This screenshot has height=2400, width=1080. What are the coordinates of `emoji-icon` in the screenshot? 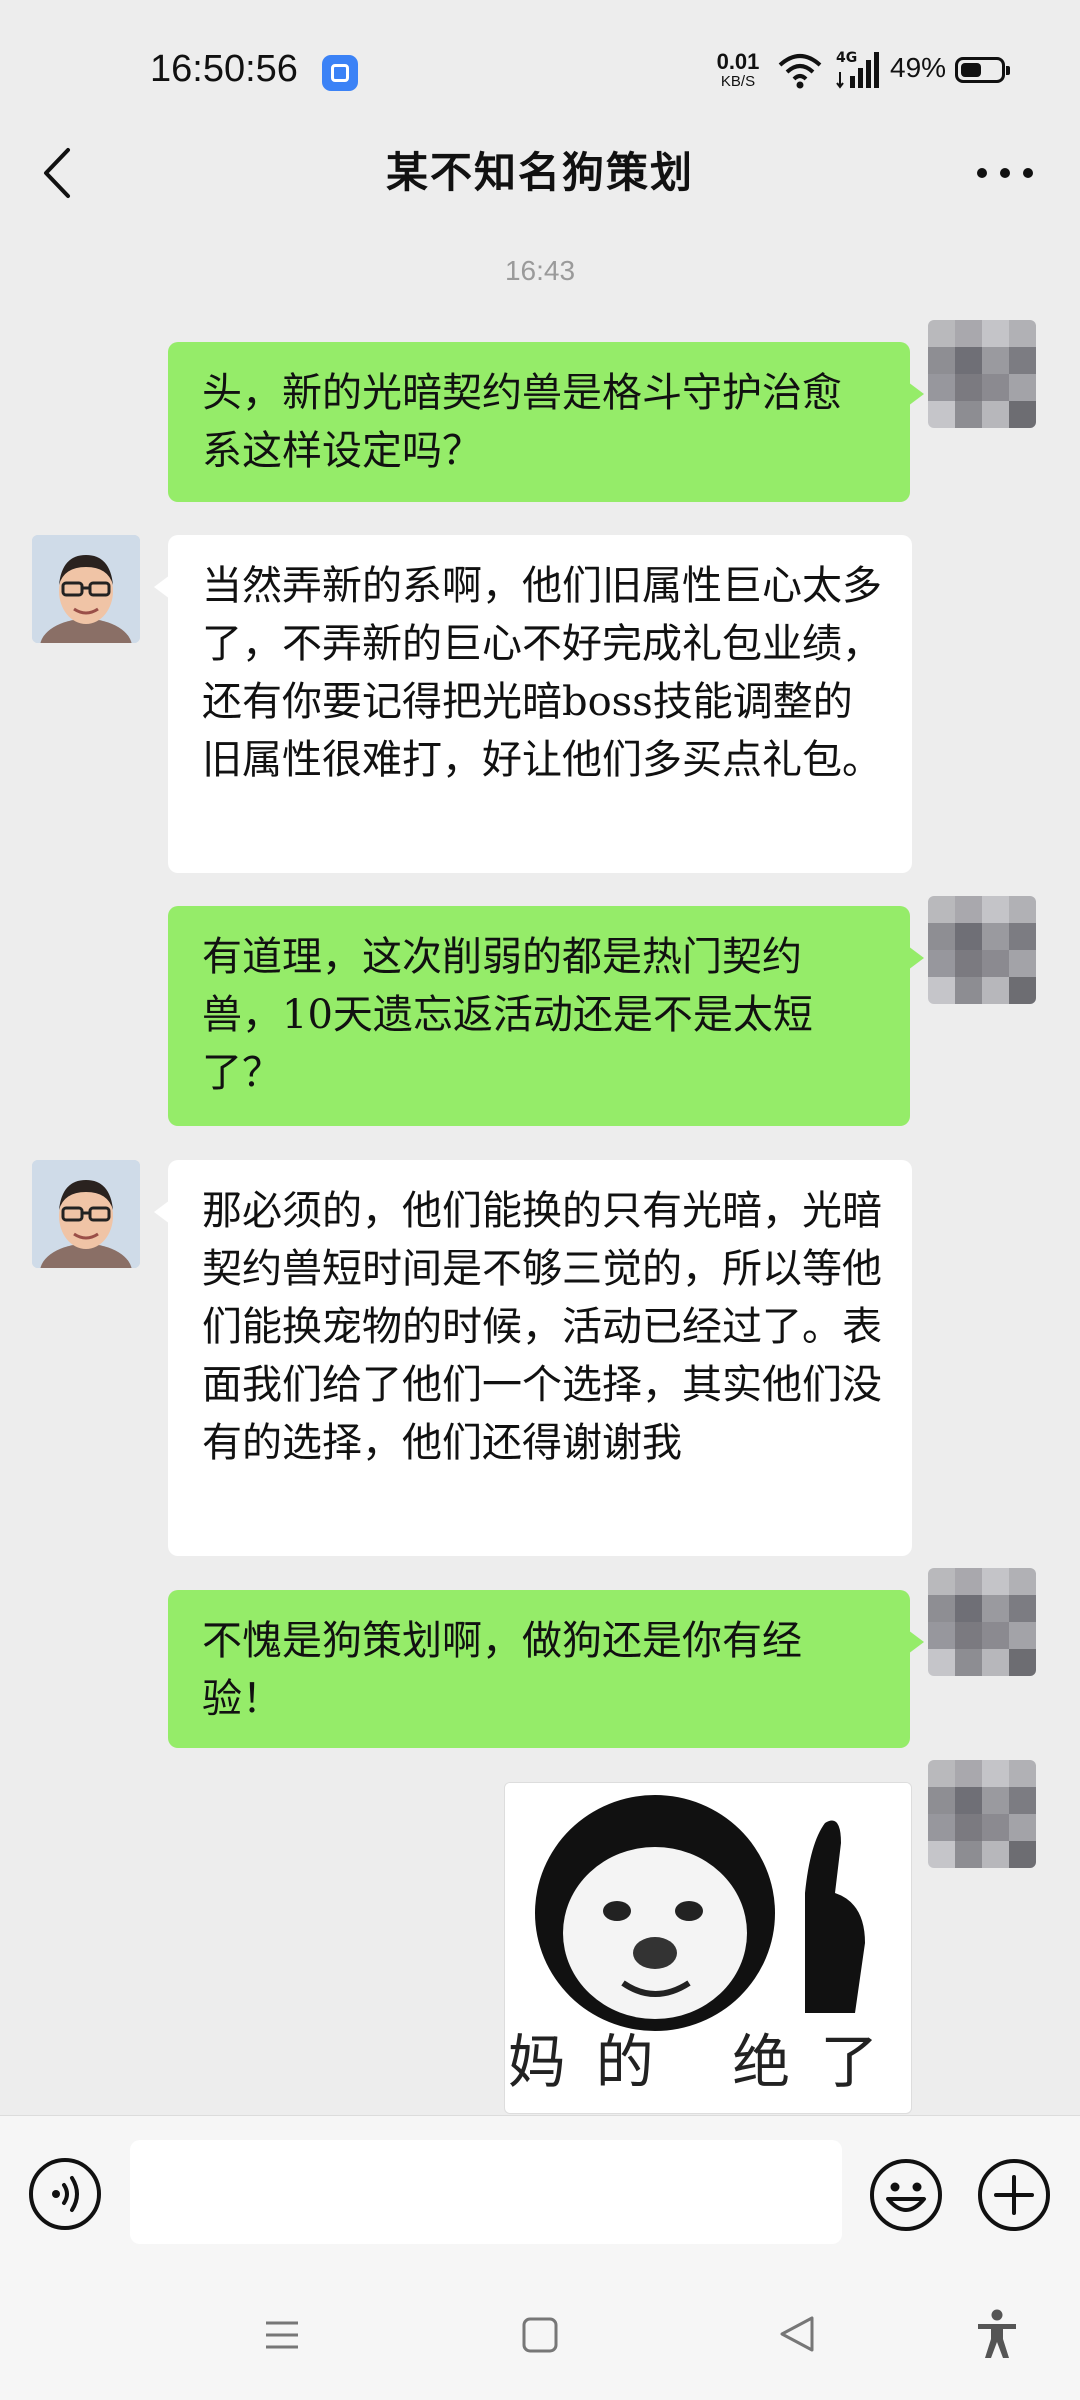 It's located at (906, 2195).